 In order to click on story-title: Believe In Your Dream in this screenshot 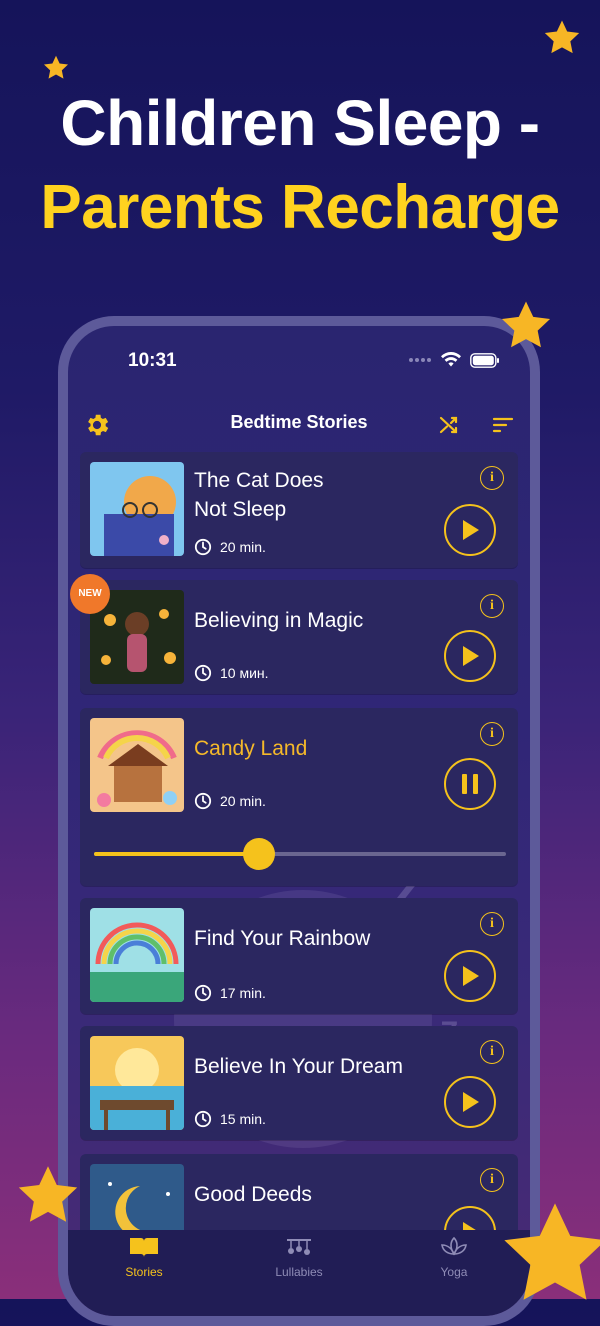, I will do `click(298, 1066)`.